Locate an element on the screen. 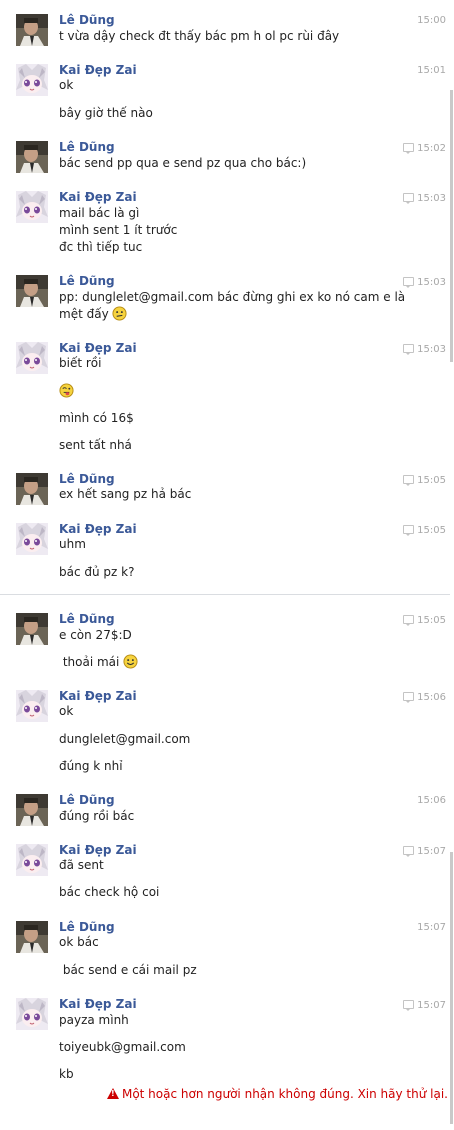 This screenshot has width=454, height=1130. timestamp-text: 15:00 is located at coordinates (431, 20).